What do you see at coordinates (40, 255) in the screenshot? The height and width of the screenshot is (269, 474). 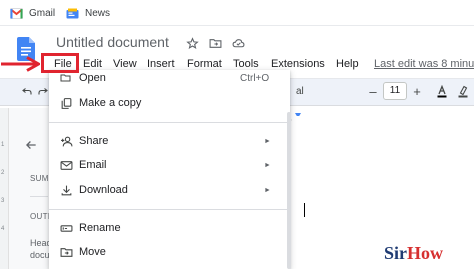 I see `outline-hint-line: docu` at bounding box center [40, 255].